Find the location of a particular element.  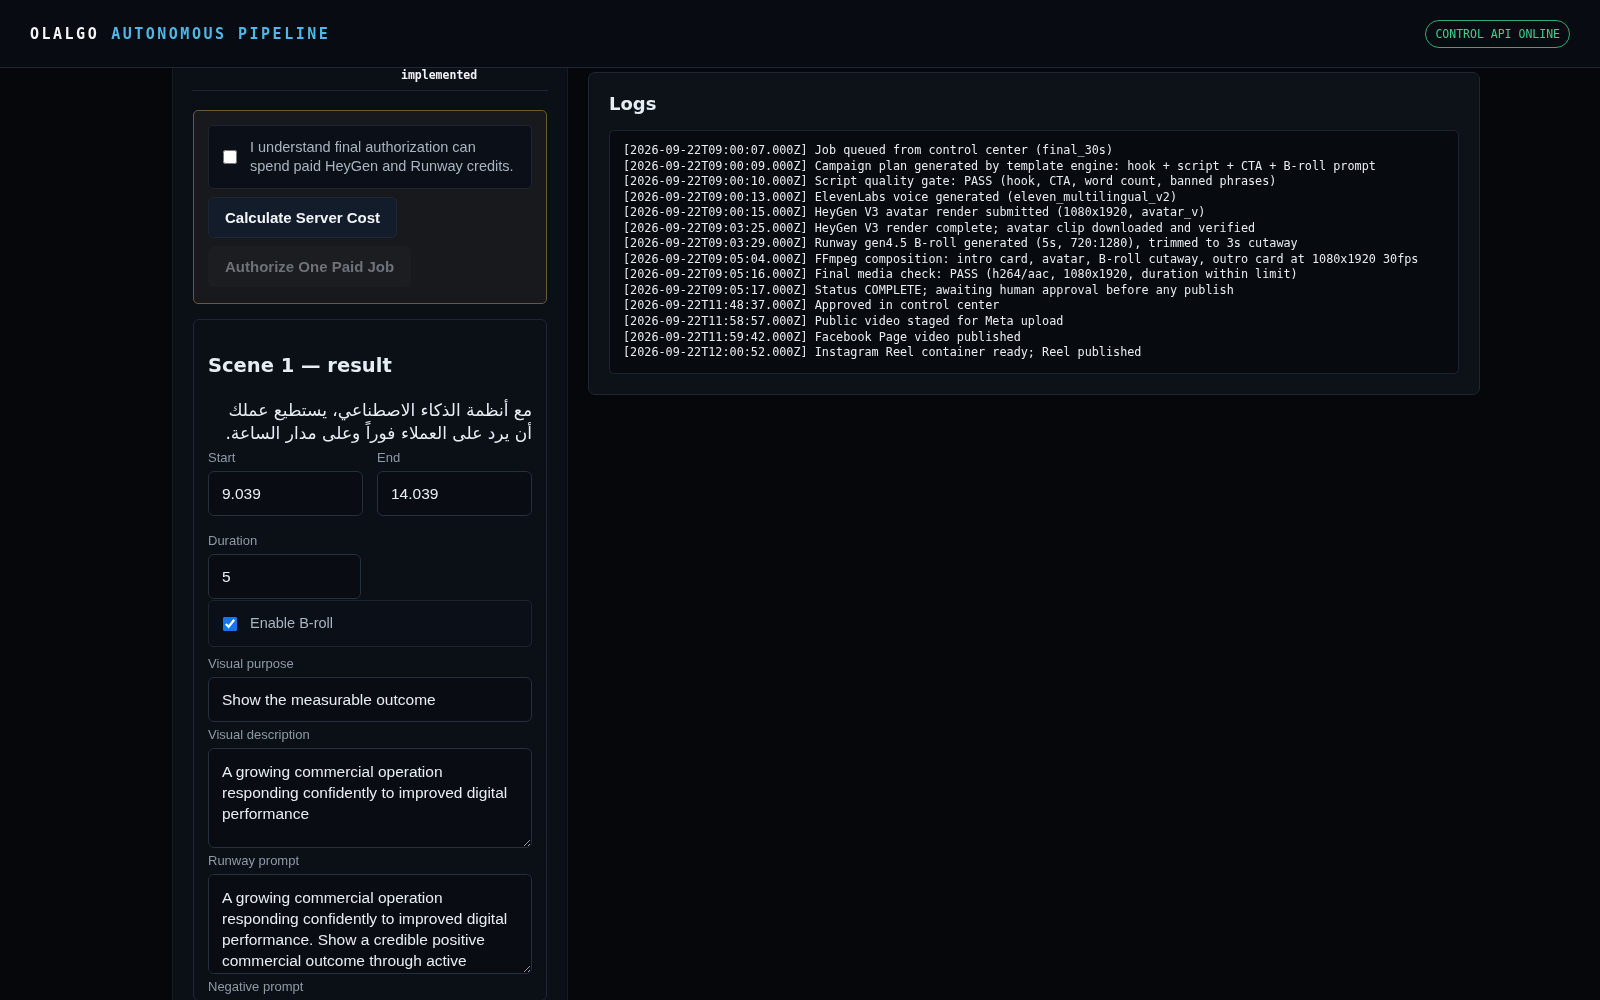

log-line: [2026-09-22T11:59:42.000Z] Facebook Page video published is located at coordinates (822, 337).